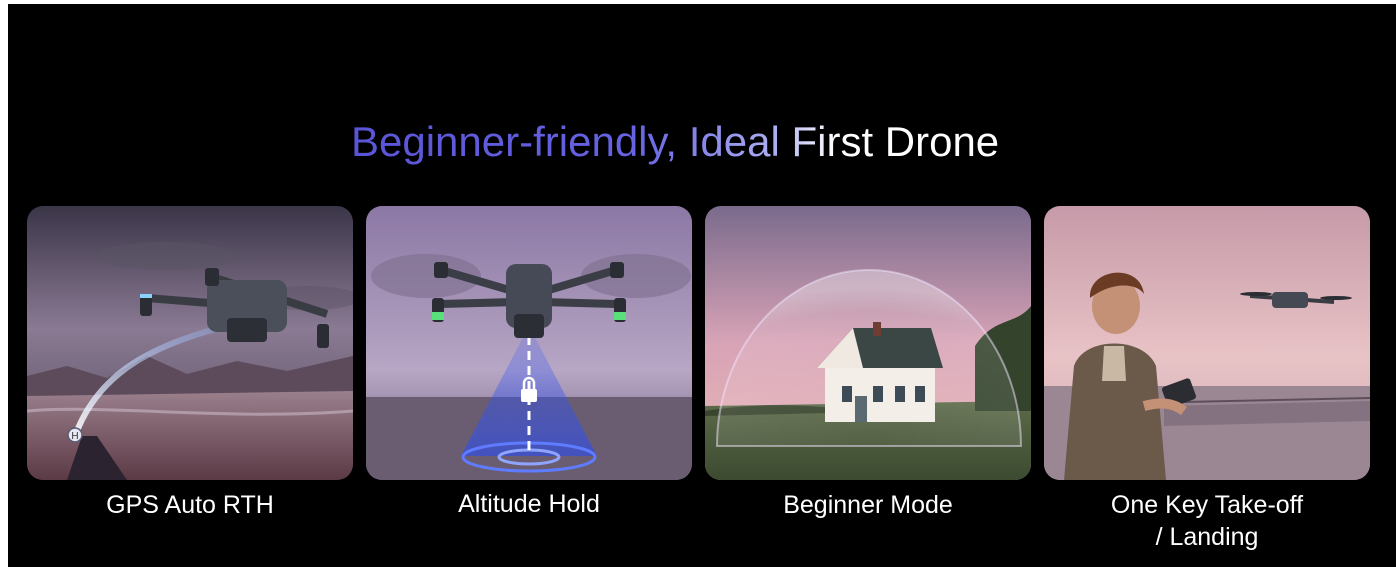 The height and width of the screenshot is (567, 1396). Describe the element at coordinates (868, 505) in the screenshot. I see `feature-label-beginner-mode: Beginner Mode` at that location.